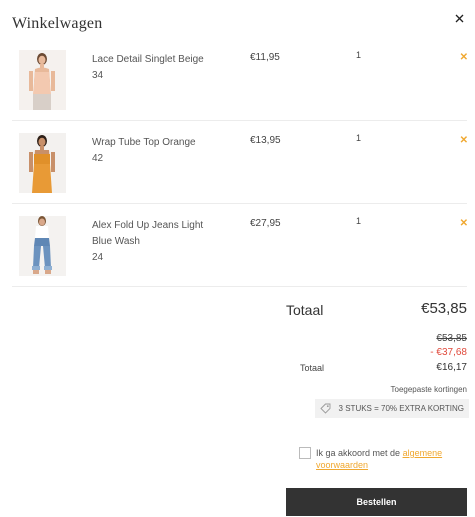 This screenshot has width=475, height=517. What do you see at coordinates (148, 233) in the screenshot?
I see `product-name-text: Alex Fold Up Jeans Light Blue Wash` at bounding box center [148, 233].